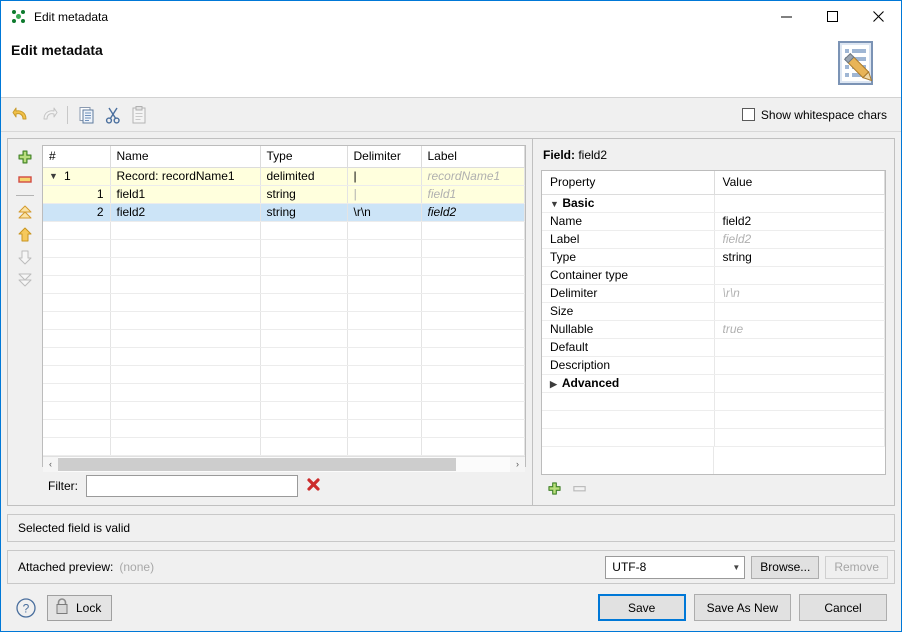  Describe the element at coordinates (473, 194) in the screenshot. I see `row-label-cell: field1` at that location.